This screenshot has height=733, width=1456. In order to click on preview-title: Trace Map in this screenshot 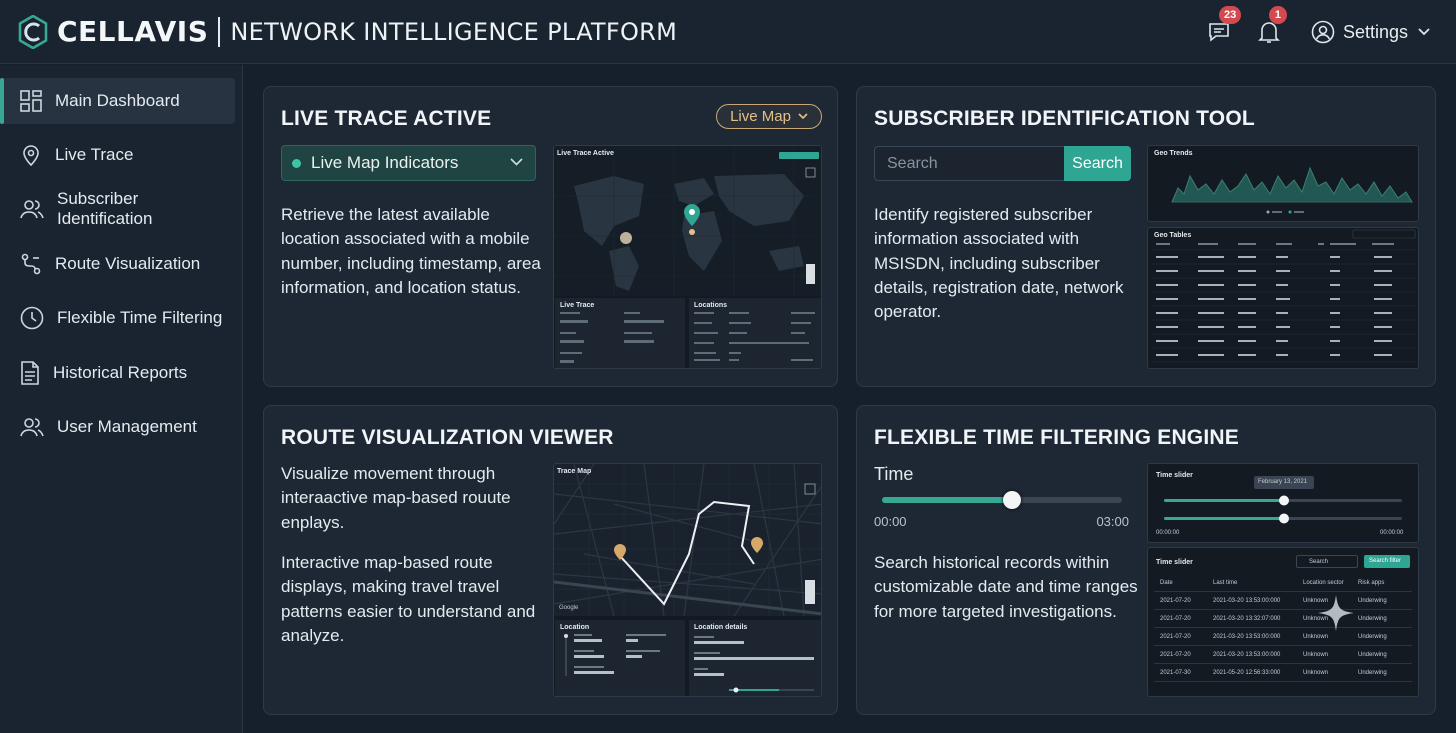, I will do `click(574, 471)`.